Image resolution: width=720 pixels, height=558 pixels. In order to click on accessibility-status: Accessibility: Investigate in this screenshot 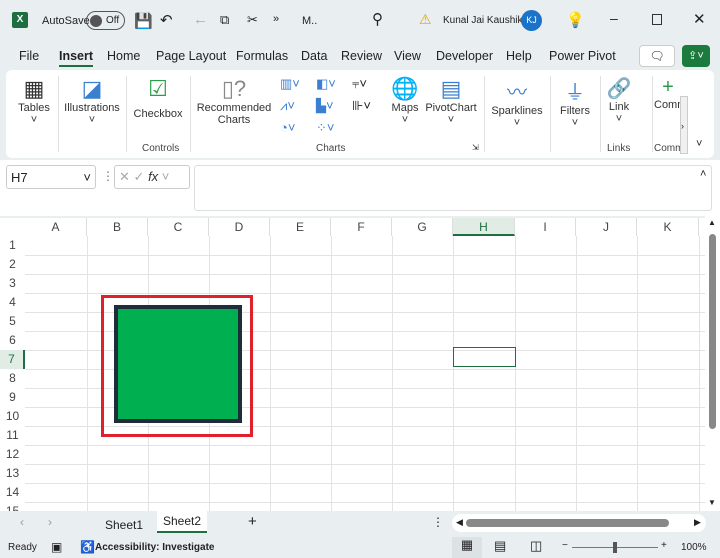, I will do `click(155, 547)`.